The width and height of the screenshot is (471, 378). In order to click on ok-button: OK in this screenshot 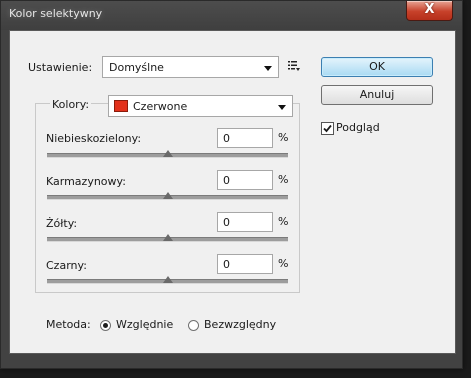, I will do `click(377, 67)`.